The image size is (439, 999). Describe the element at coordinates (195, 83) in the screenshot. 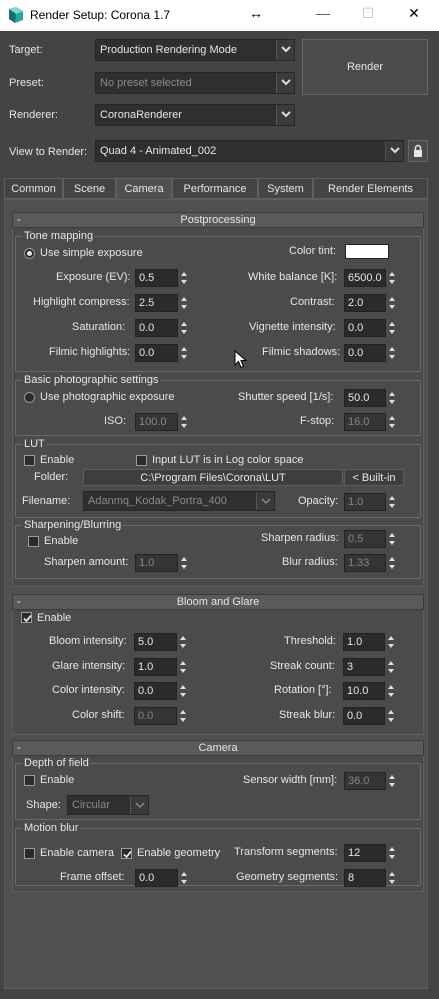

I see `preset-dropdown: No preset selected` at that location.